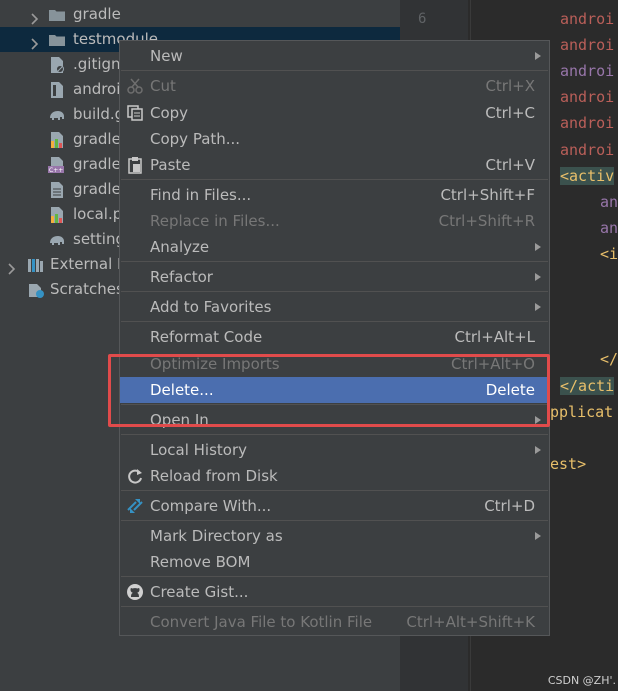 The width and height of the screenshot is (618, 691). What do you see at coordinates (334, 476) in the screenshot?
I see `menu-item-reload-from-disk: Reload from Disk` at bounding box center [334, 476].